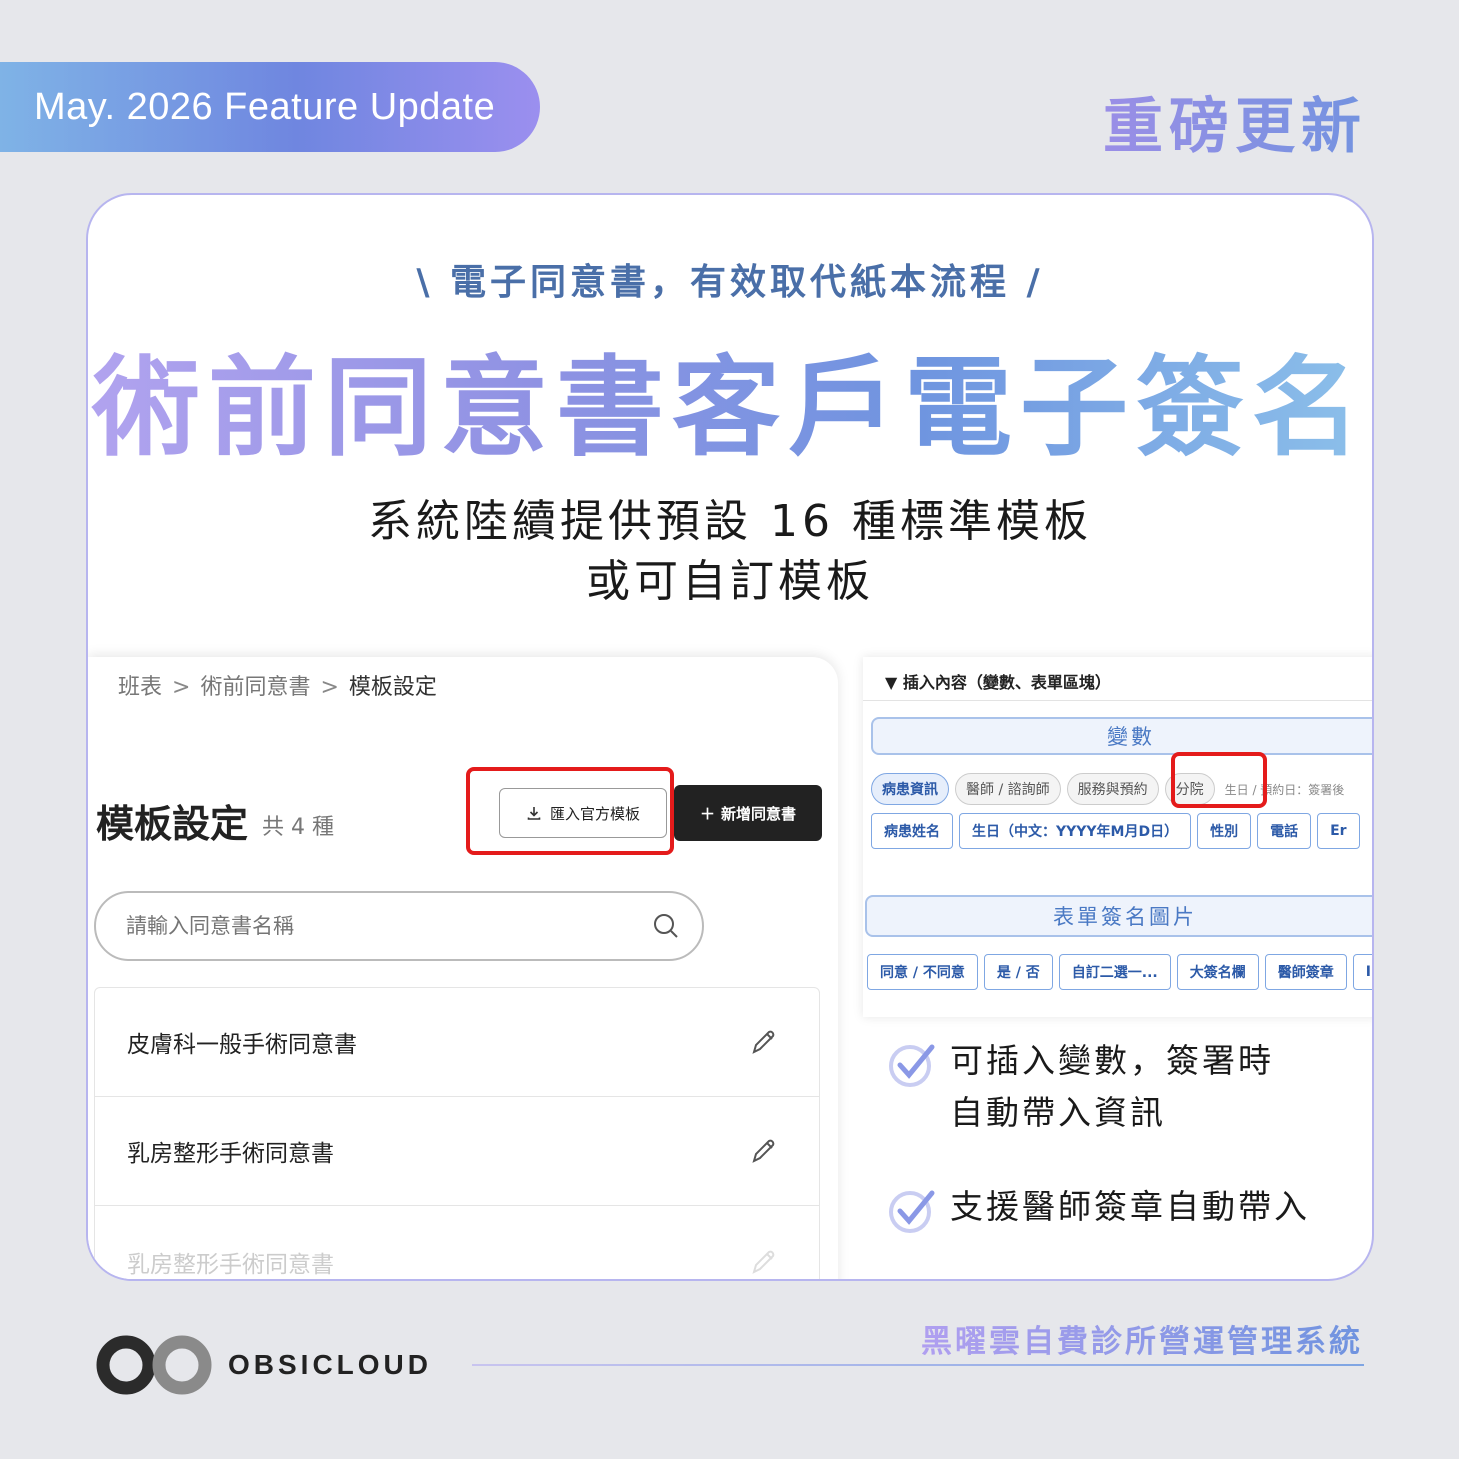 The image size is (1459, 1459). What do you see at coordinates (1121, 736) in the screenshot?
I see `variables-section-bar: 變數` at bounding box center [1121, 736].